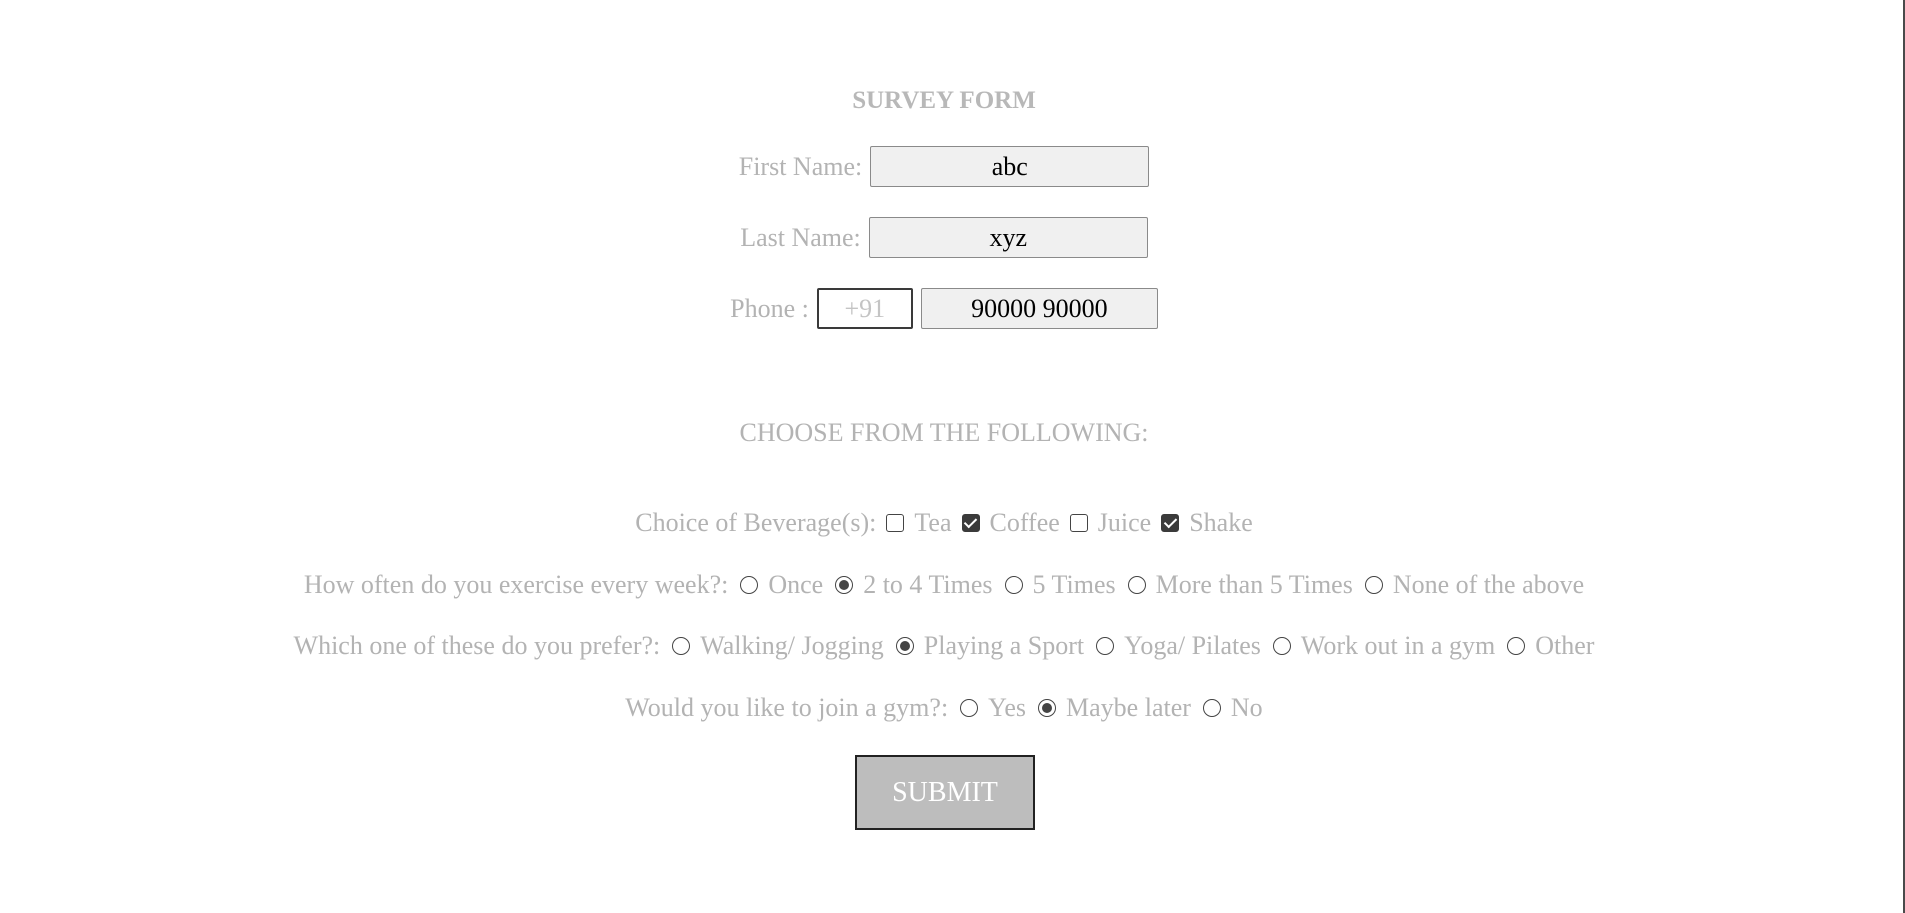 The image size is (1905, 913). I want to click on exercise-option-none: None of the above, so click(1468, 585).